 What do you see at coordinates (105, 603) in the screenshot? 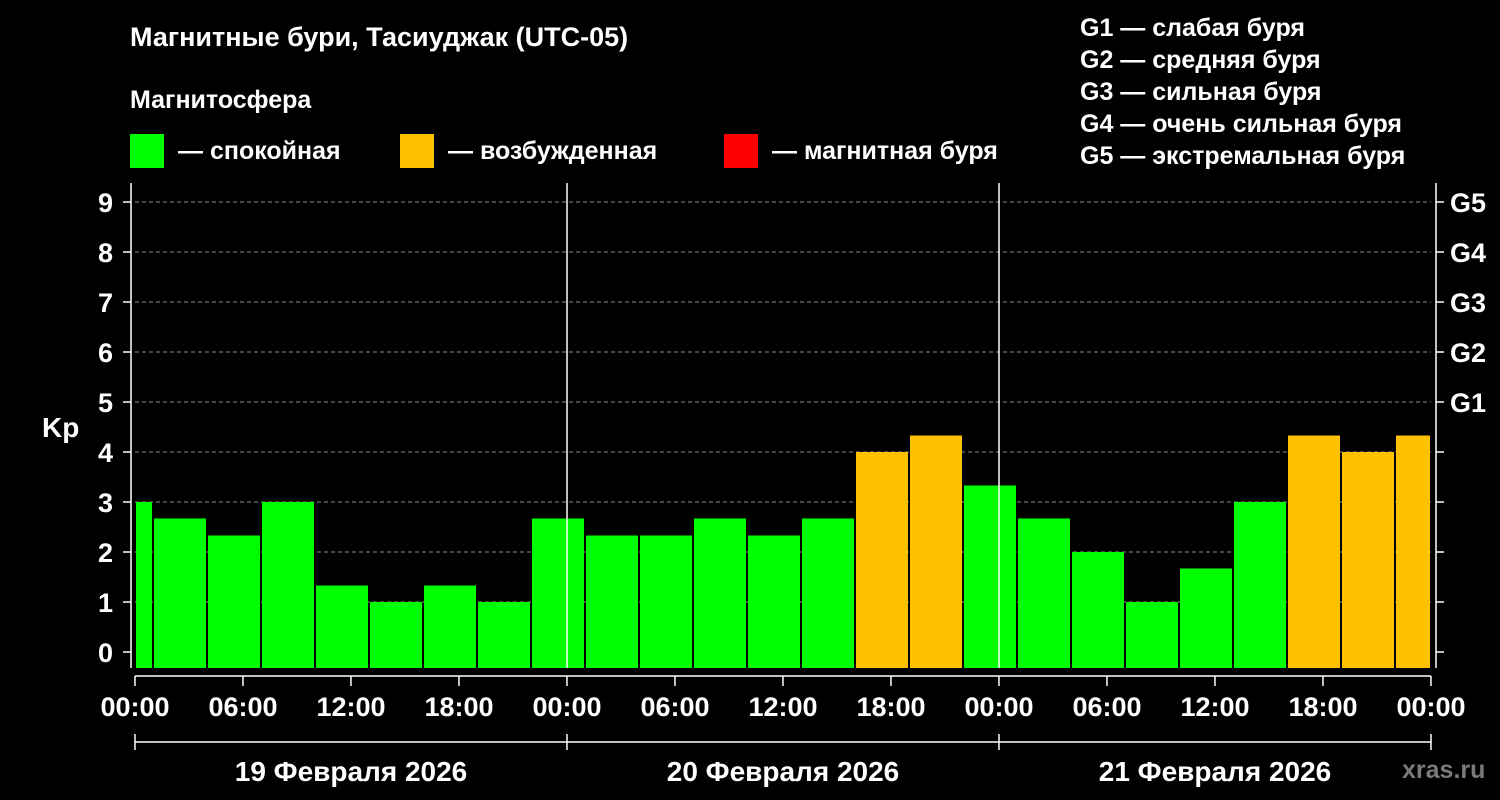
I see `y-tick-label: 1` at bounding box center [105, 603].